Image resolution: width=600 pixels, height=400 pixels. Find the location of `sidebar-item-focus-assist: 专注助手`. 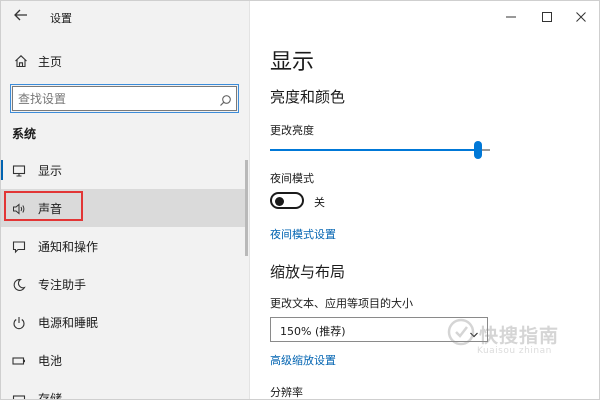

sidebar-item-focus-assist: 专注助手 is located at coordinates (123, 284).